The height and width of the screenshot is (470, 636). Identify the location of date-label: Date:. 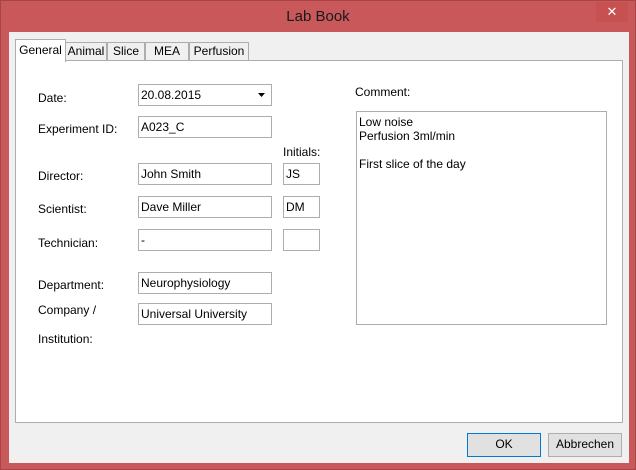
(52, 98).